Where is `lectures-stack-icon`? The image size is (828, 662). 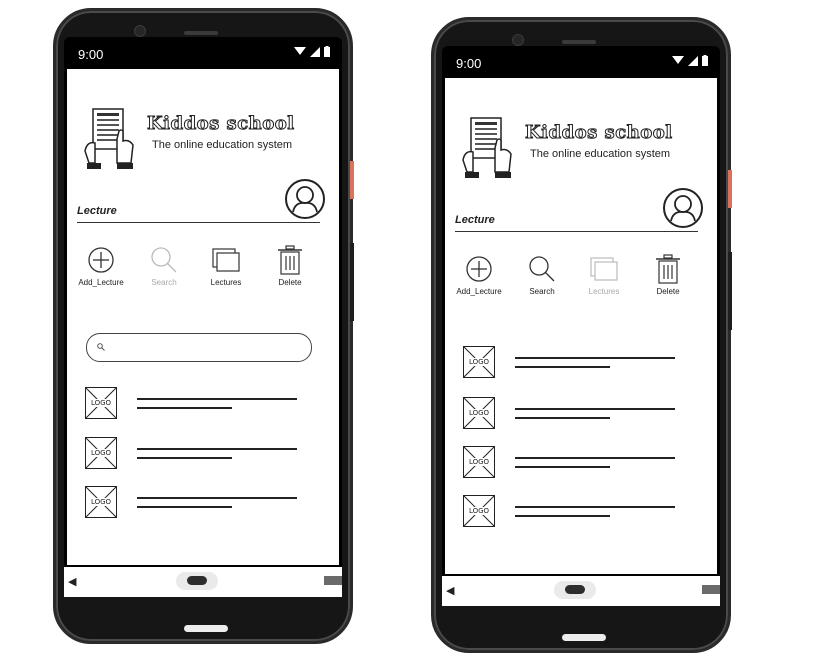 lectures-stack-icon is located at coordinates (604, 269).